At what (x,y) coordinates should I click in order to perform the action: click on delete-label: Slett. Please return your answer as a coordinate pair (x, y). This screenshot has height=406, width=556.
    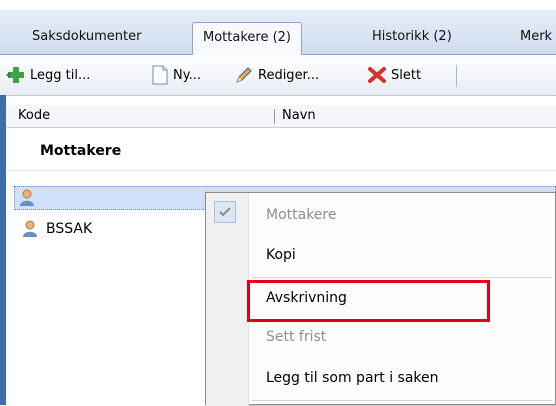
    Looking at the image, I should click on (406, 75).